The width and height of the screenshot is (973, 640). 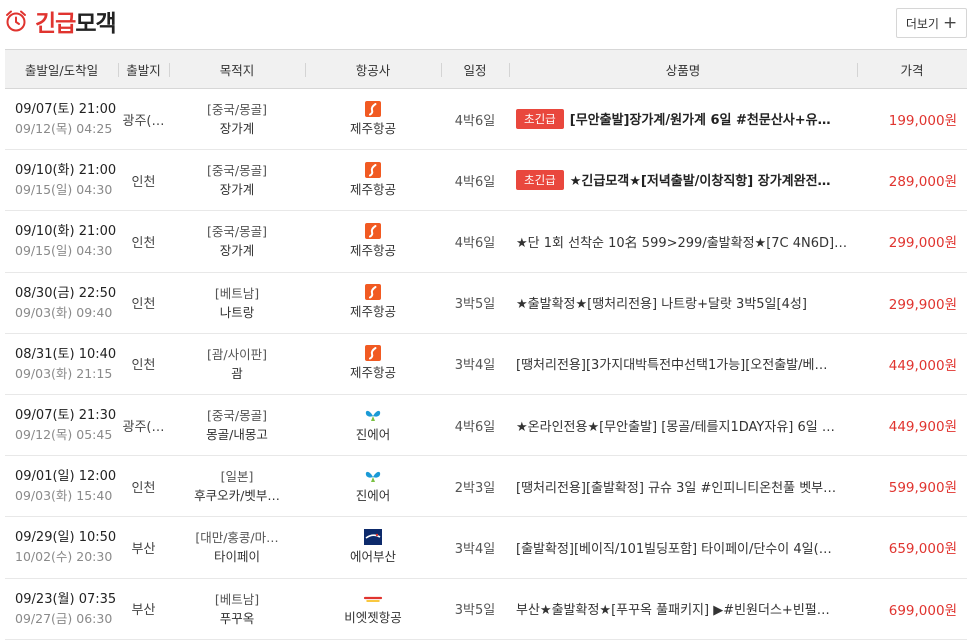 What do you see at coordinates (237, 354) in the screenshot?
I see `destination-region: [괌/사이판]` at bounding box center [237, 354].